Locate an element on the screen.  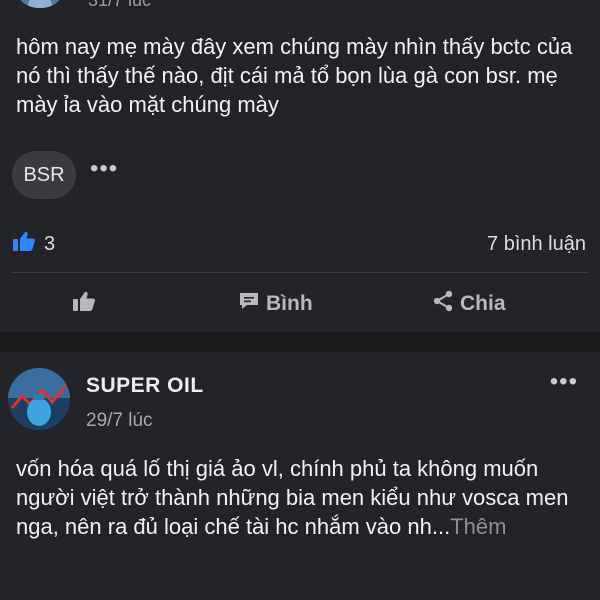
divider is located at coordinates (300, 272).